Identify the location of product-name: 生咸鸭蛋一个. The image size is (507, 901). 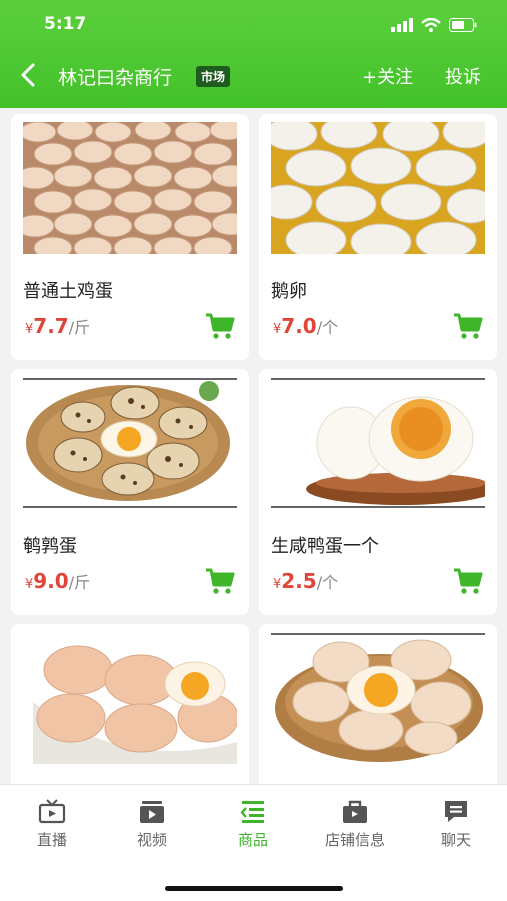
(325, 546).